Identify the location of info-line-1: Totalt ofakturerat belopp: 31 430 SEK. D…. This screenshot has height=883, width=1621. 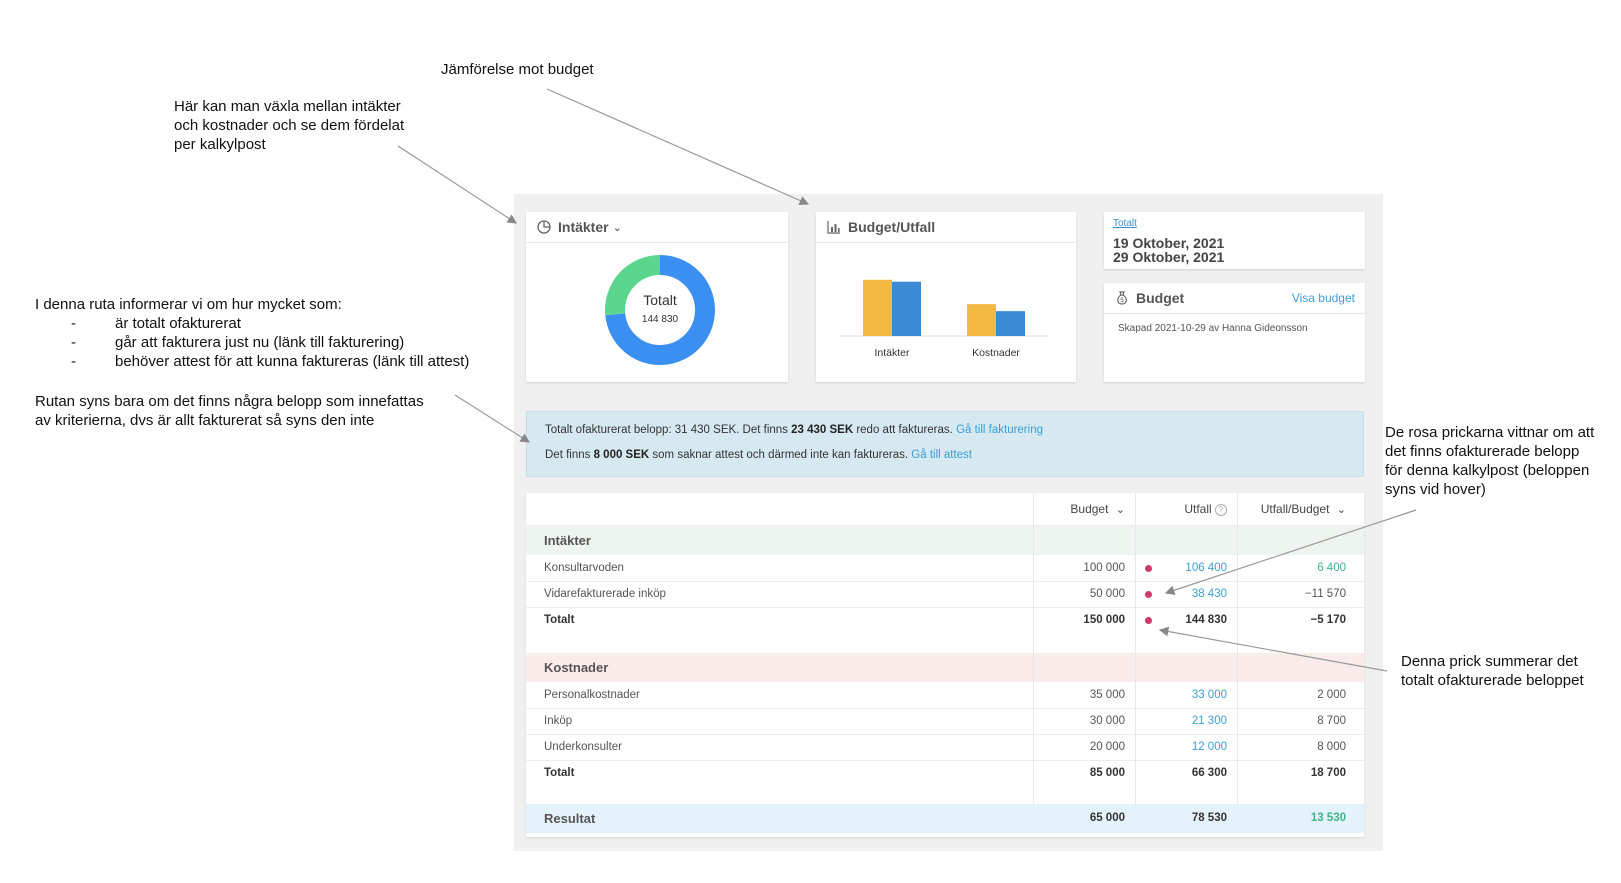
(794, 430).